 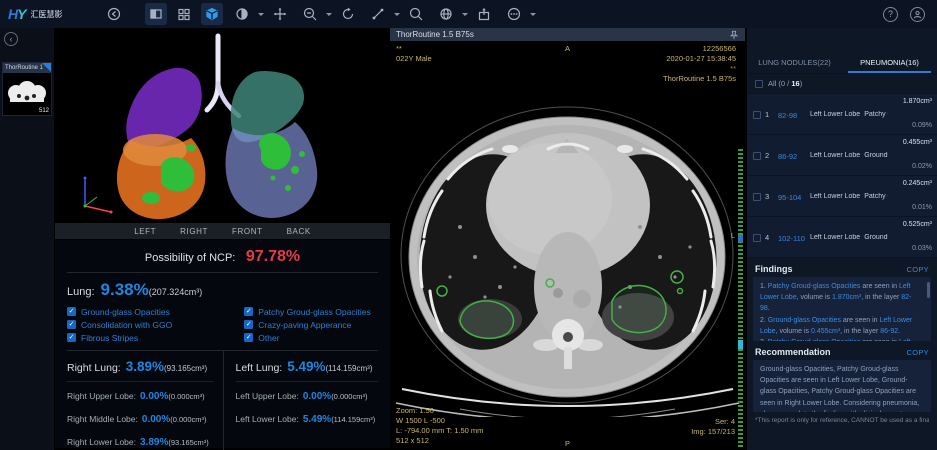 I want to click on lobe-stat: Left Lower Lobe: 5.49% (114.159cm³), so click(x=305, y=419).